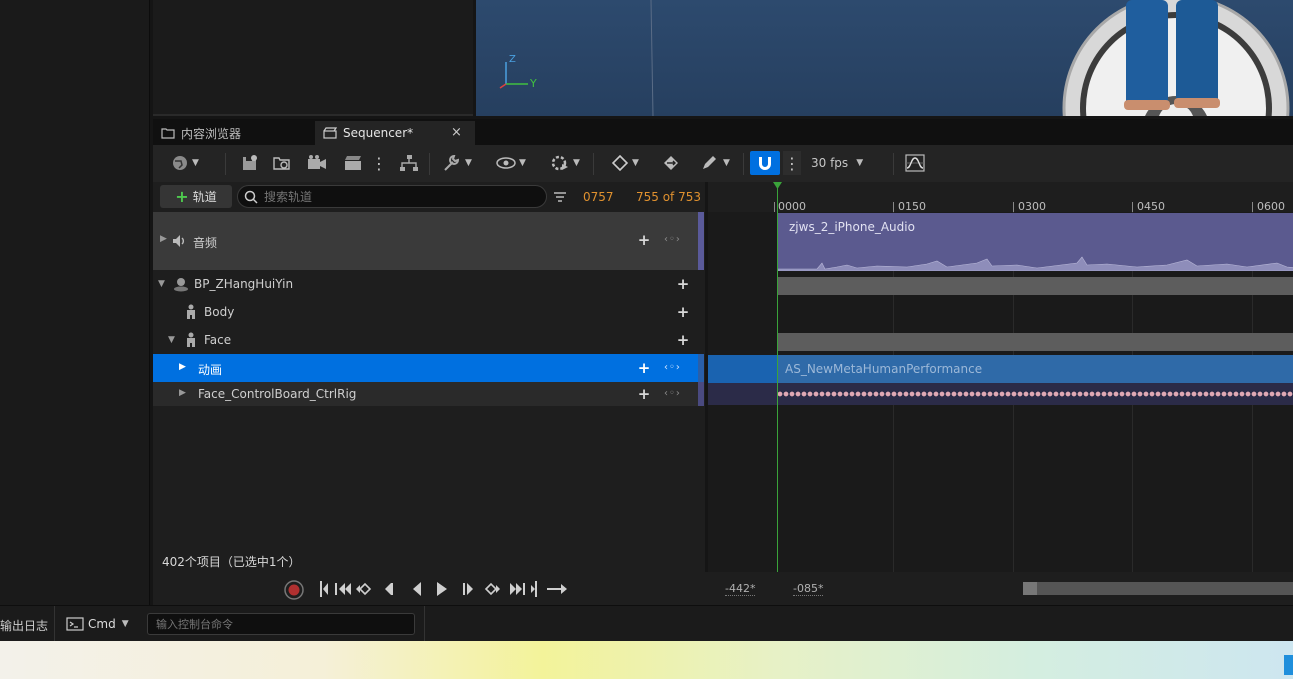 This screenshot has height=679, width=1293. I want to click on auto-key-button, so click(671, 163).